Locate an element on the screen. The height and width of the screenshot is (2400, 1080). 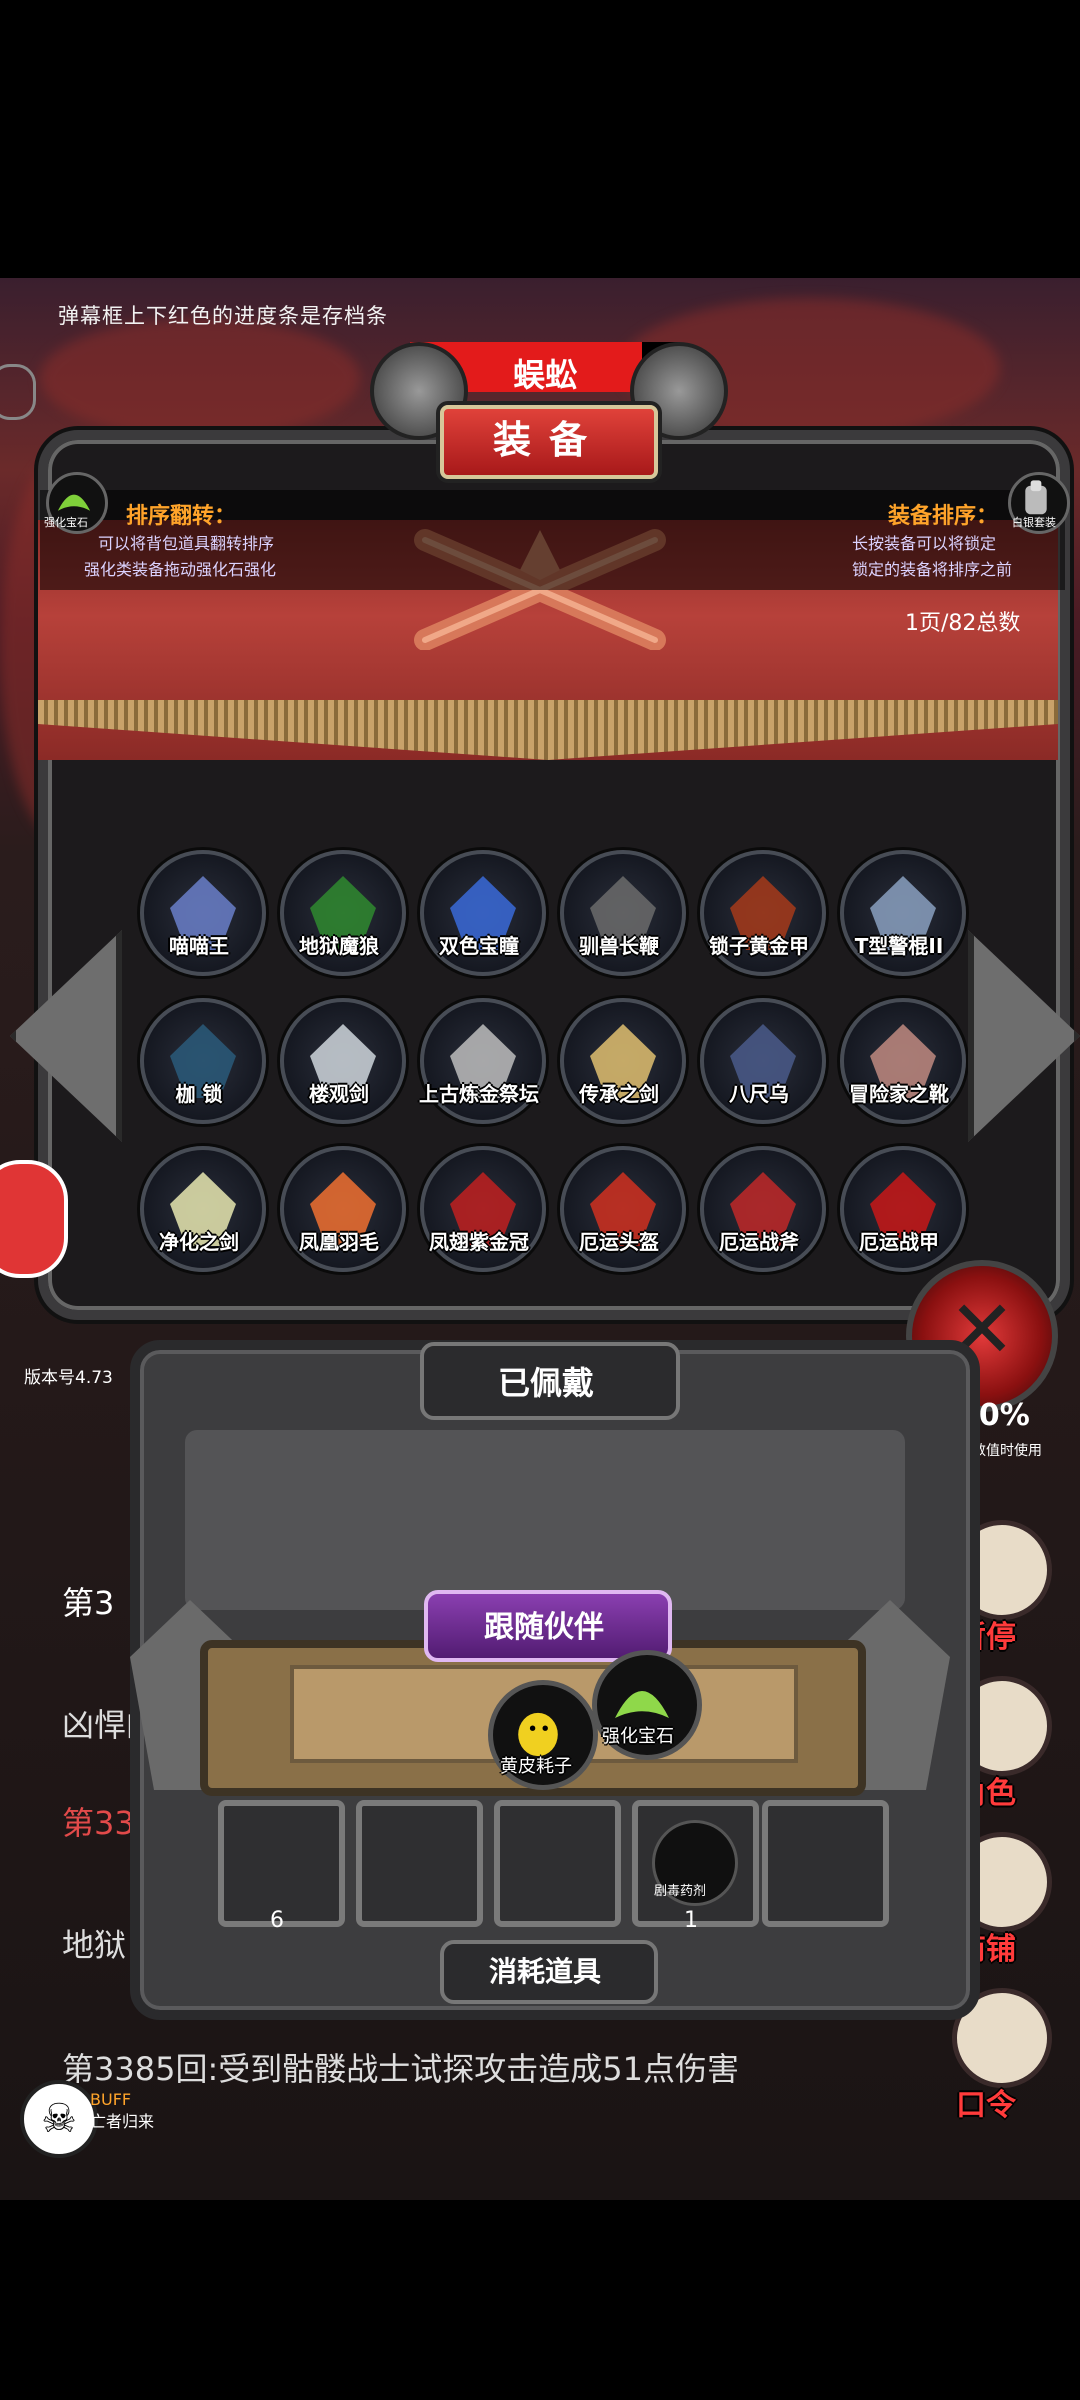
sort-equip-line2: 锁定的装备将排序之前 is located at coordinates (932, 569).